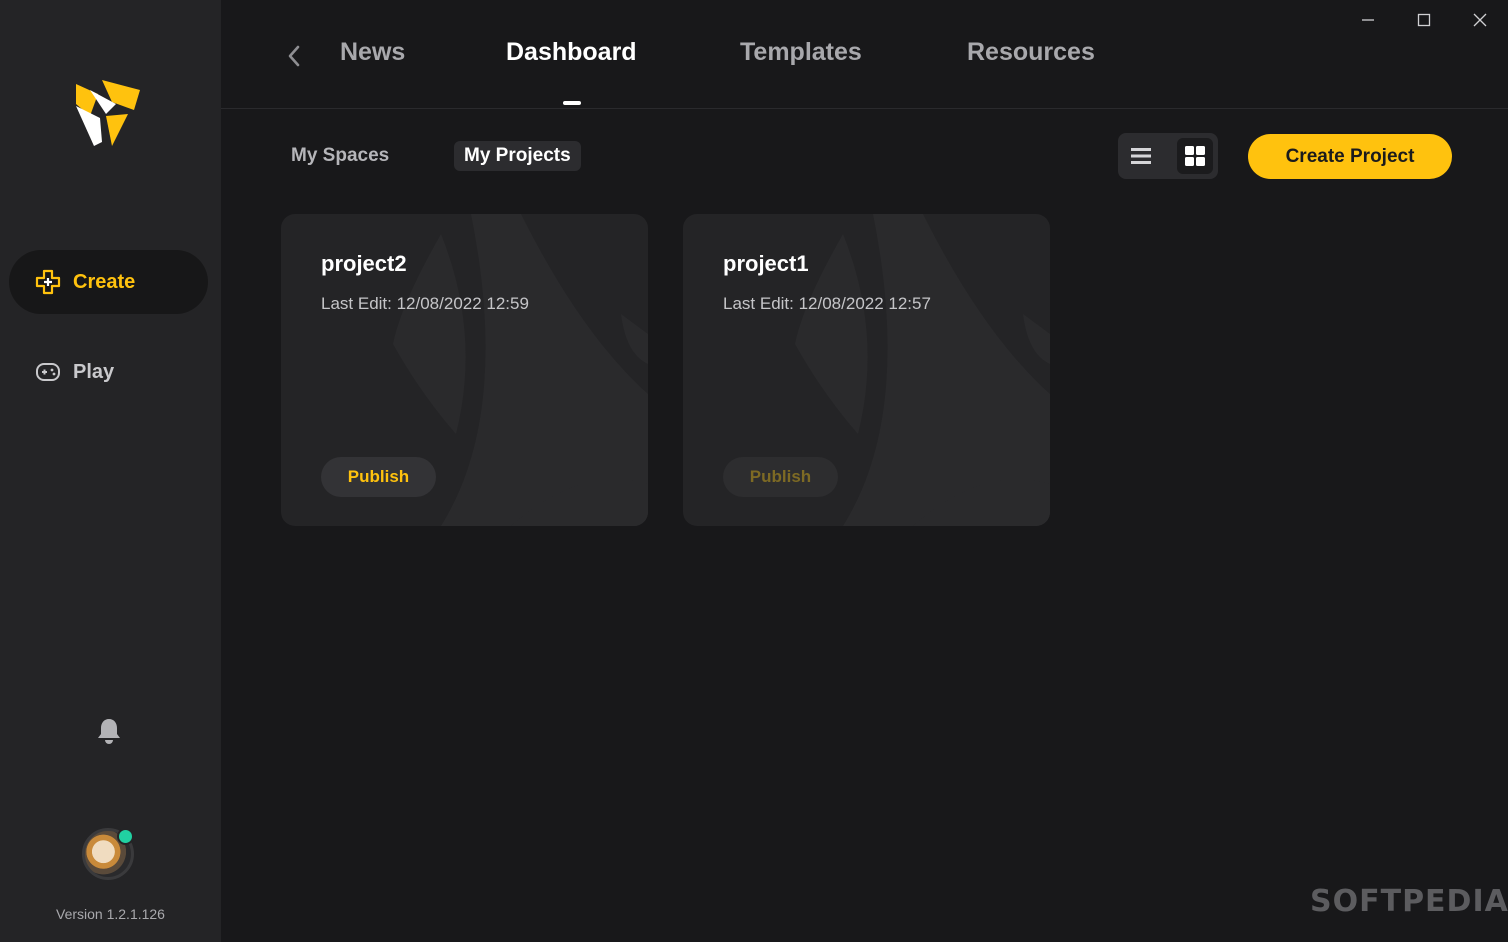 Image resolution: width=1508 pixels, height=942 pixels. I want to click on grid-view-button, so click(1195, 156).